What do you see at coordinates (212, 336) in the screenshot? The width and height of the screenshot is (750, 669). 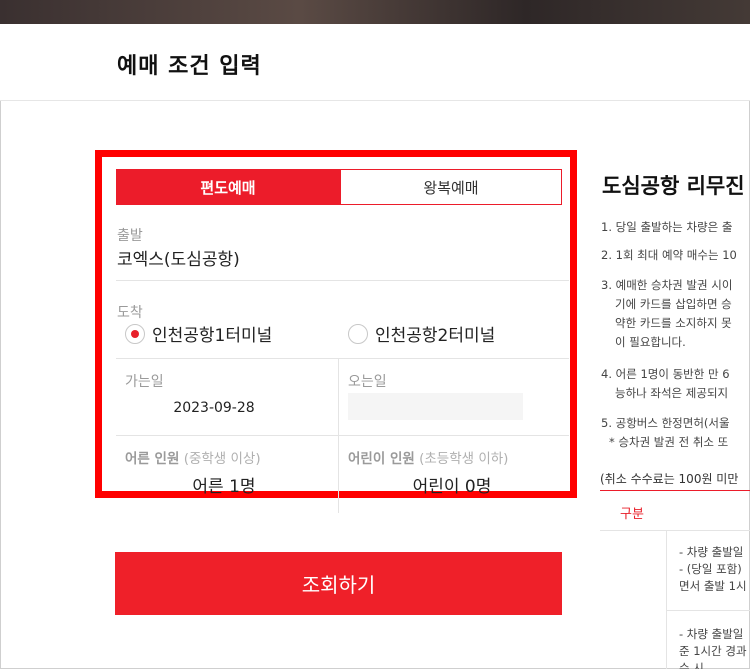 I see `arrival-option-t1-label: 인천공항1터미널` at bounding box center [212, 336].